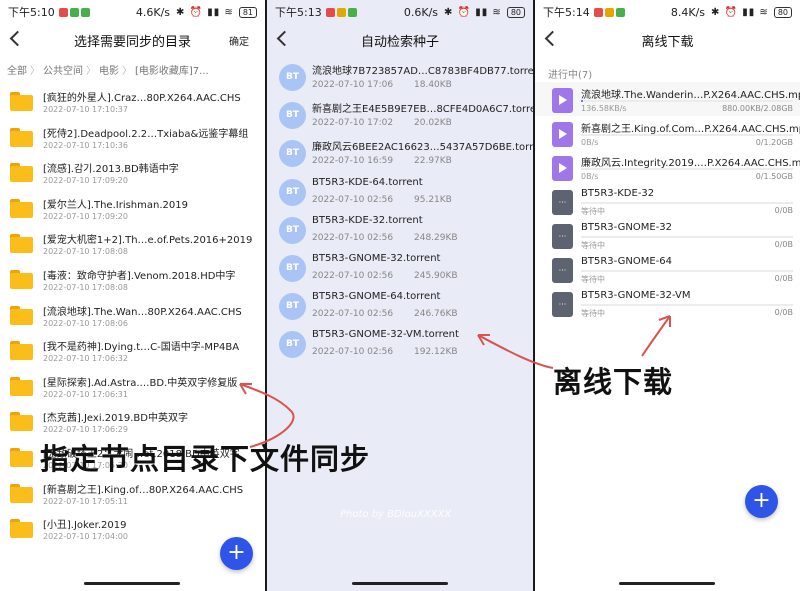  Describe the element at coordinates (205, 459) in the screenshot. I see `annotation-caption-sync: 指定节点目录下文件同步` at that location.